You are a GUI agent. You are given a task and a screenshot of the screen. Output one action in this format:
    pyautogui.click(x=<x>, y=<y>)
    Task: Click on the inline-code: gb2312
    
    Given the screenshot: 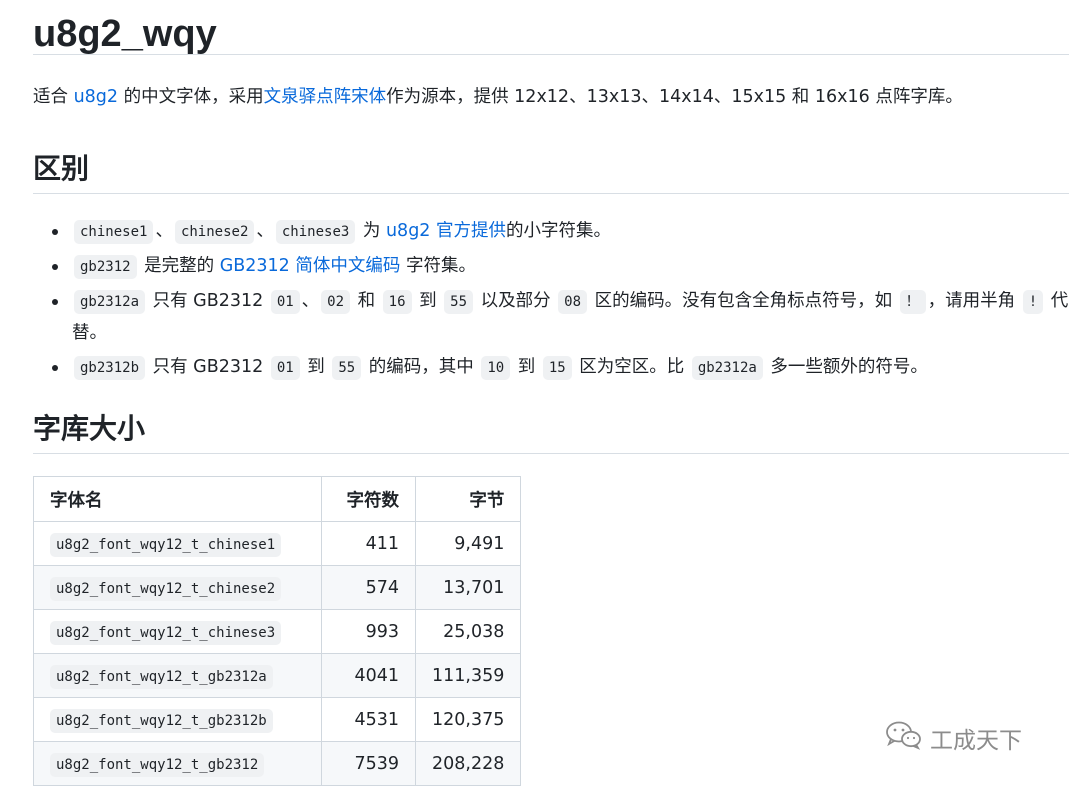 What is the action you would take?
    pyautogui.click(x=105, y=267)
    